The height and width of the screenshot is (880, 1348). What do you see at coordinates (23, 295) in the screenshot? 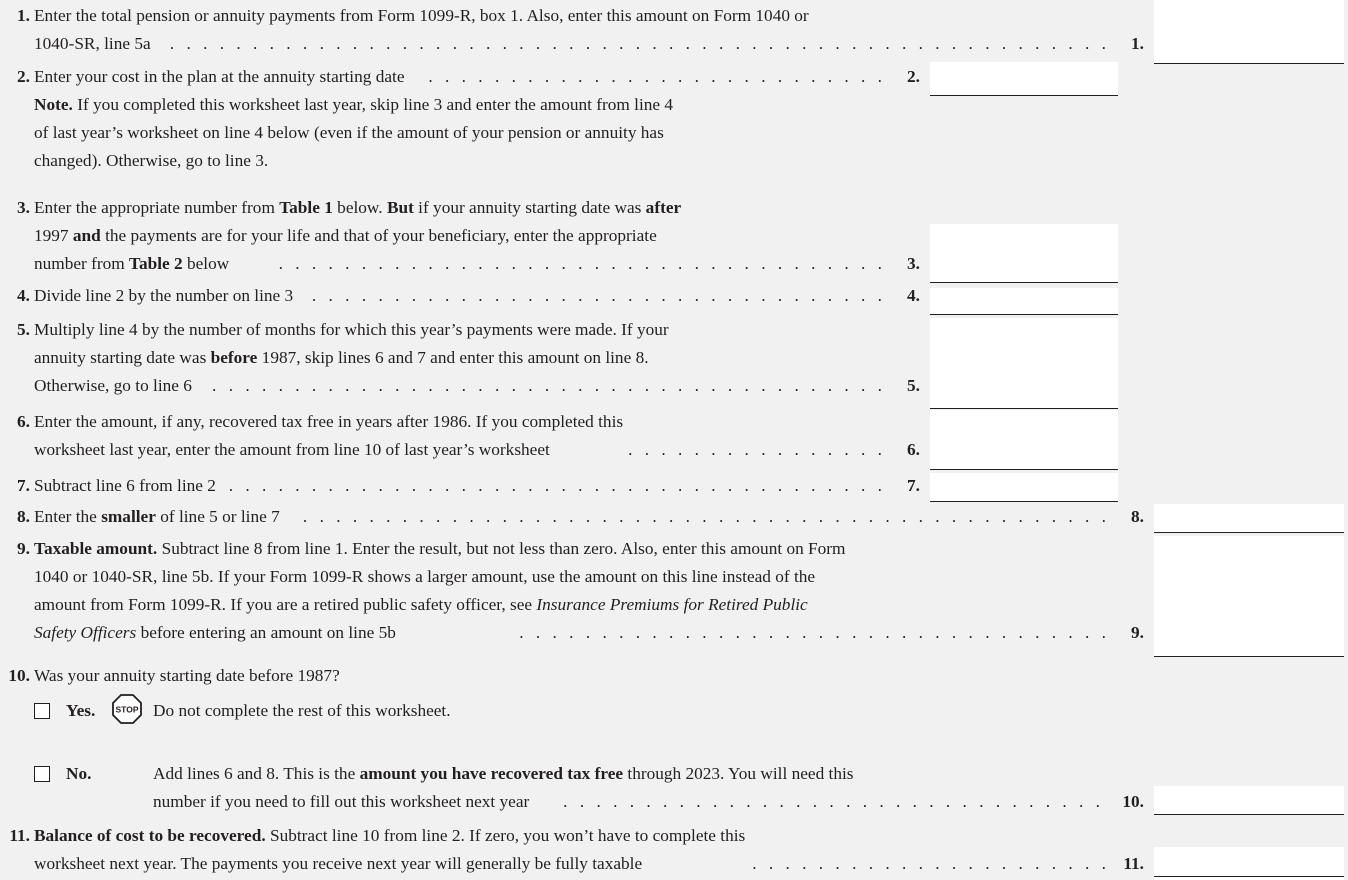
I see `line4-number: 4.` at bounding box center [23, 295].